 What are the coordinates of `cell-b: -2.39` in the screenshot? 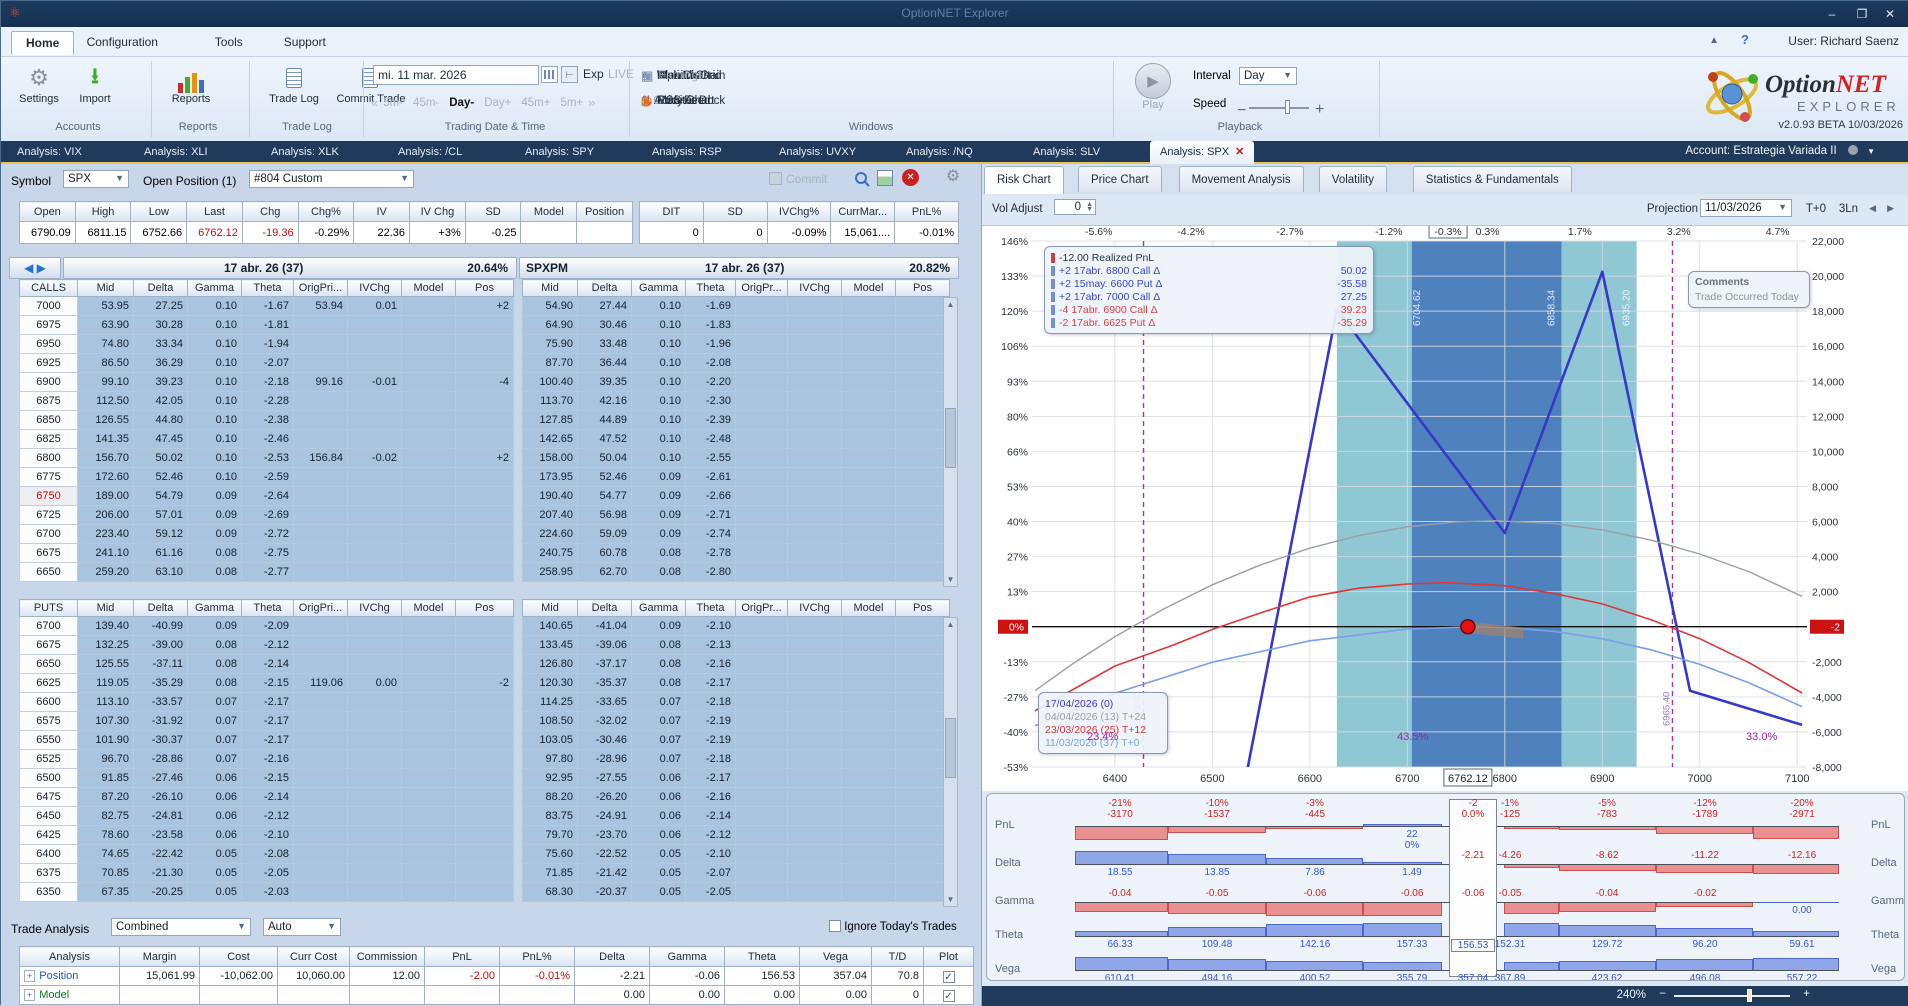 It's located at (710, 420).